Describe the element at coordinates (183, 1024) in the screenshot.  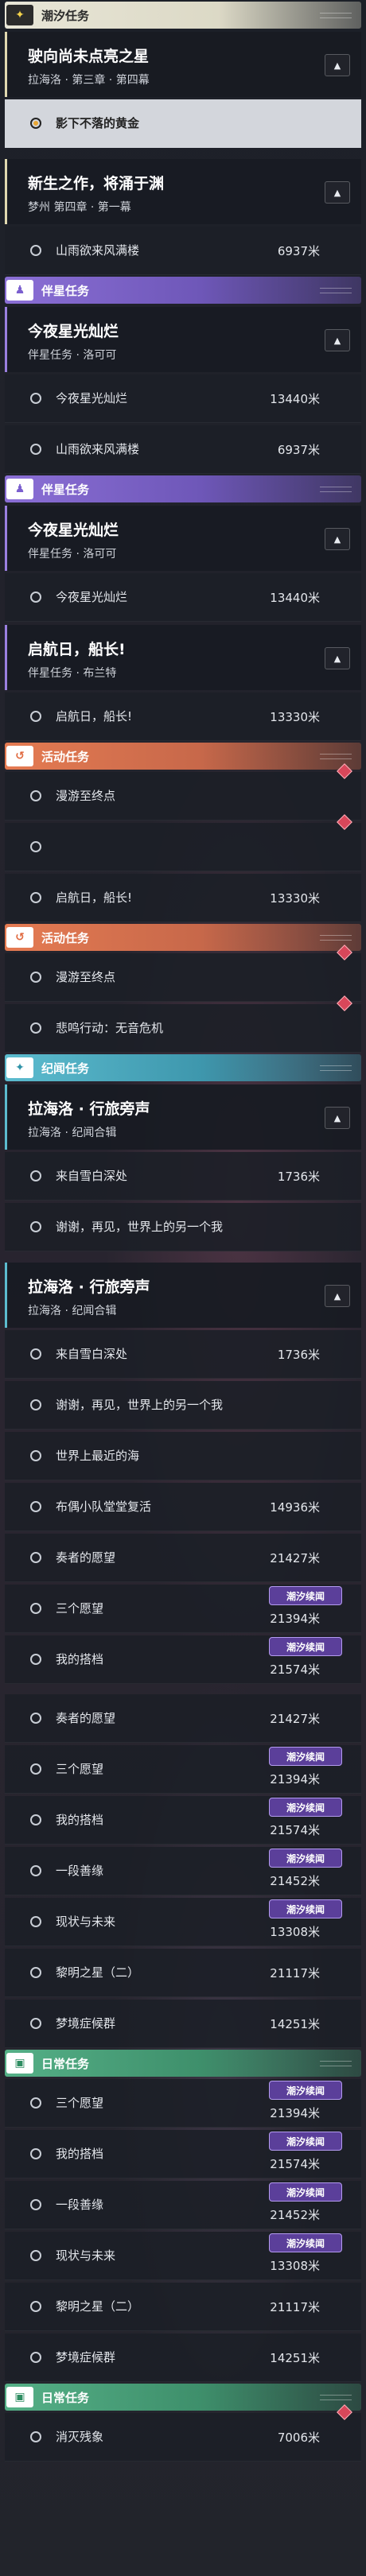
I see `objective-item: 悲鸣行动：无音危机` at that location.